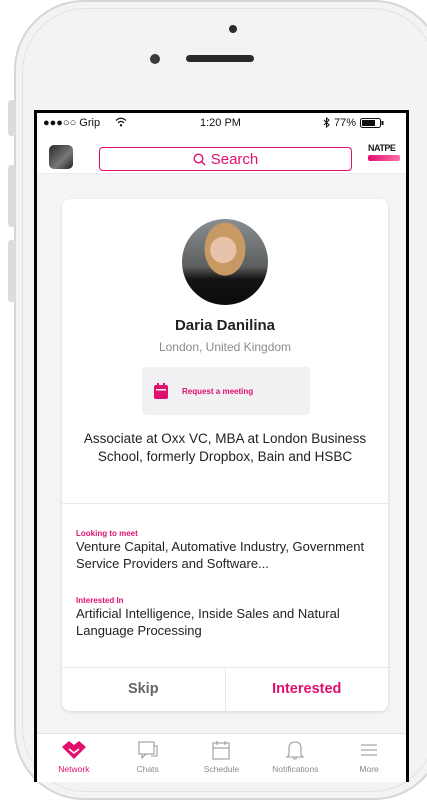  I want to click on tab-label-notifications: Notifications, so click(295, 769).